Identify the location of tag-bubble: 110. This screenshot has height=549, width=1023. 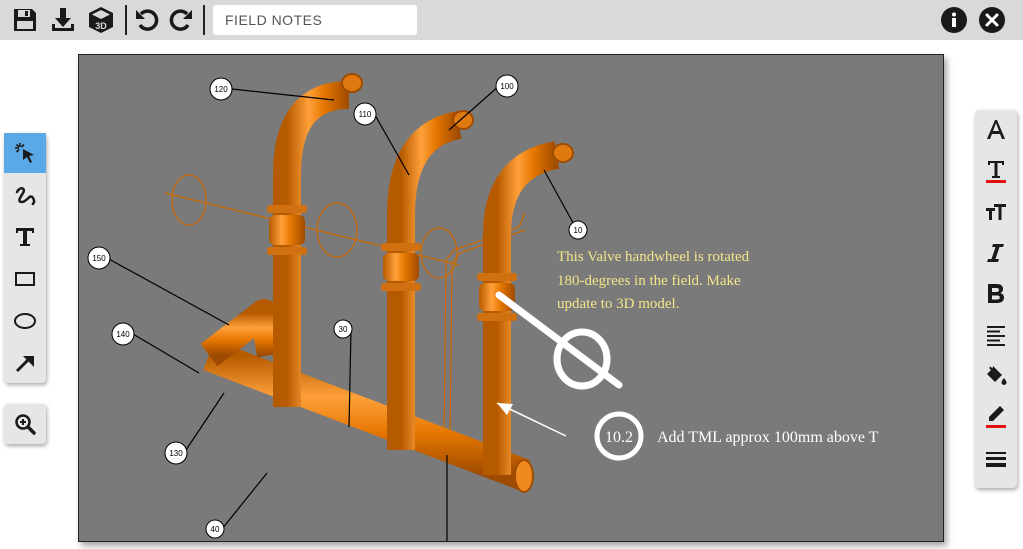
(365, 114).